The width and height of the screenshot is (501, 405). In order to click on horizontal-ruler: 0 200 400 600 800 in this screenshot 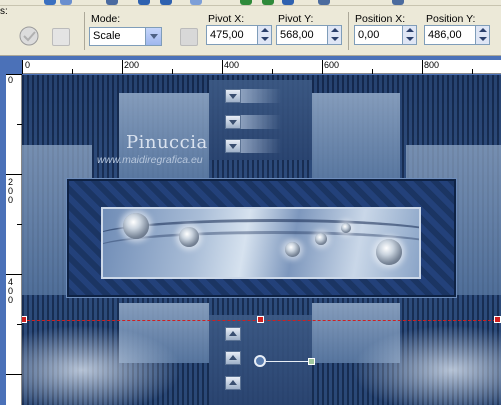, I will do `click(261, 67)`.